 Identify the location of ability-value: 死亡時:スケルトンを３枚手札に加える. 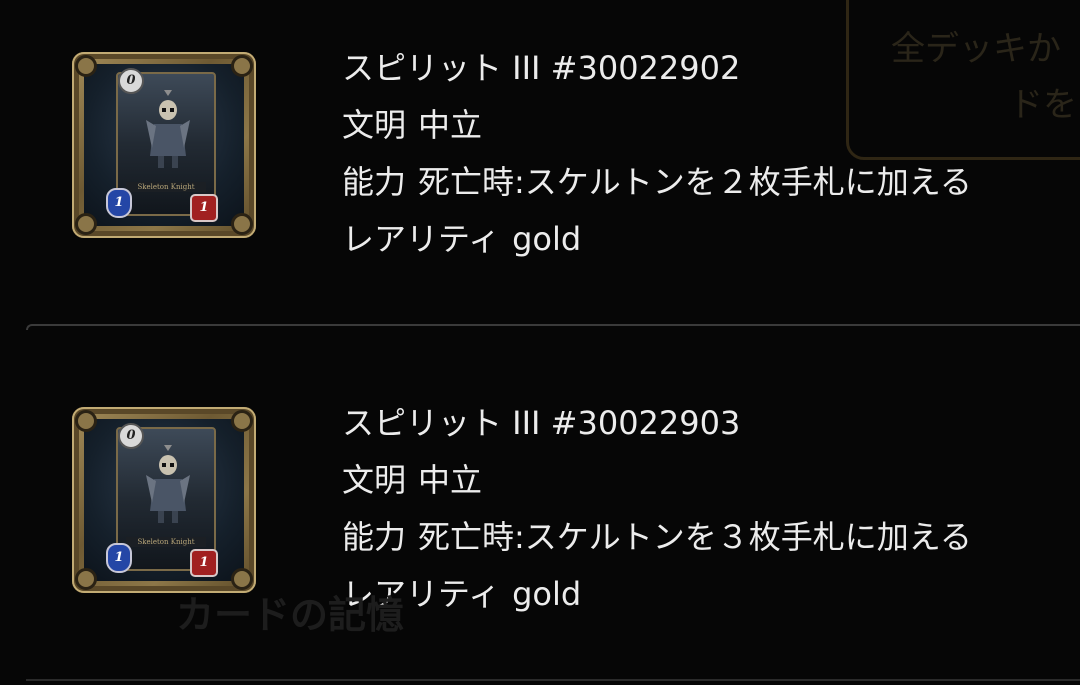
(695, 537).